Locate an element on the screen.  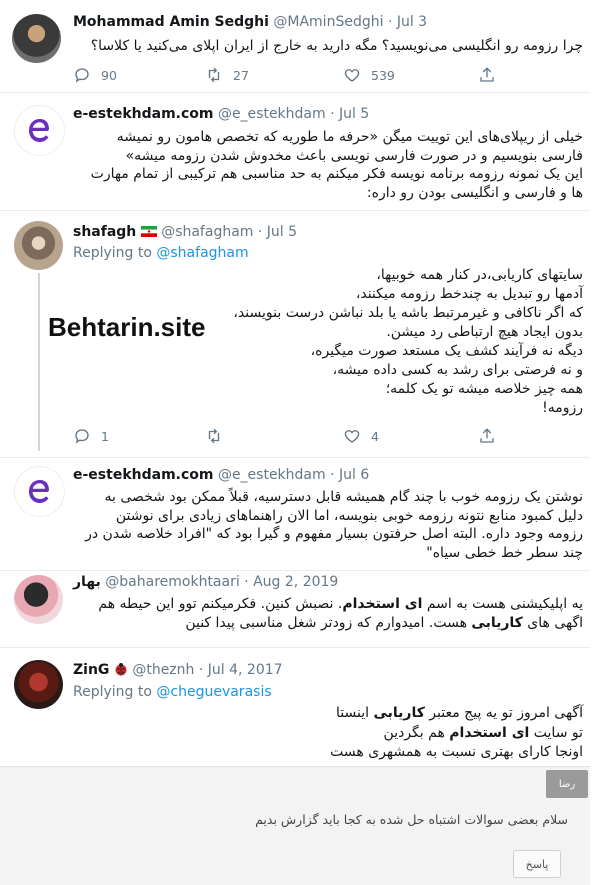
display-name: shafagh is located at coordinates (104, 232).